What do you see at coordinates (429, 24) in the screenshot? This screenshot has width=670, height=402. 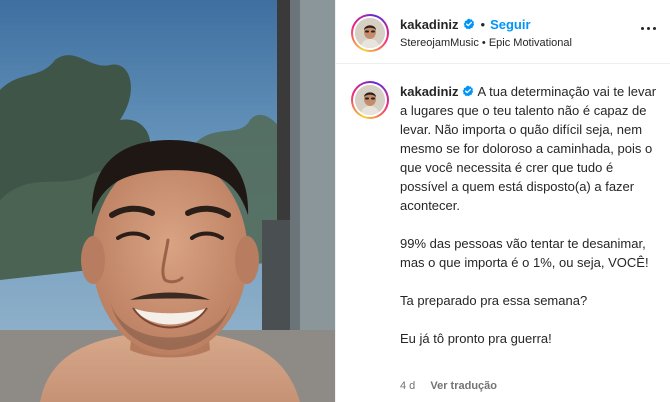 I see `author-username: kakadiniz` at bounding box center [429, 24].